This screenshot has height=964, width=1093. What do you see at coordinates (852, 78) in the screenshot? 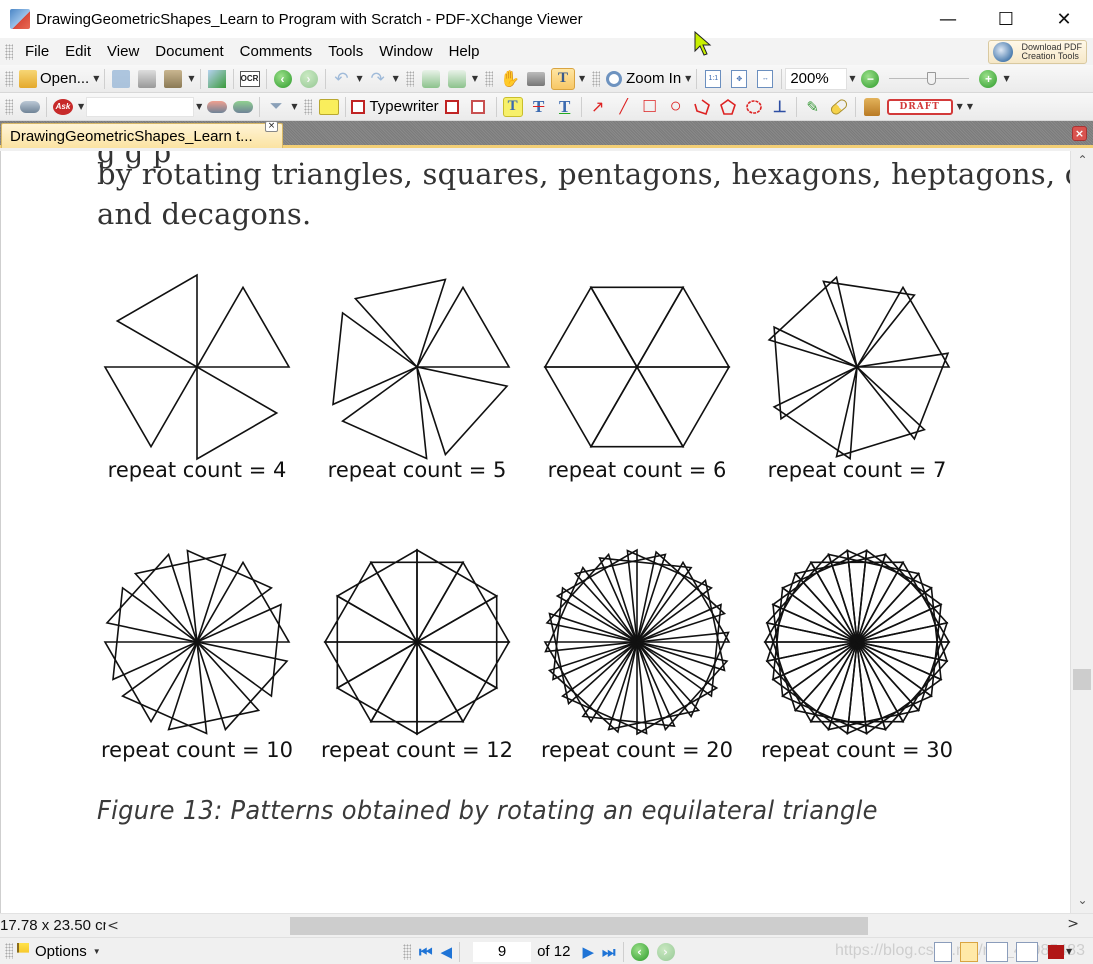
I see `zoom-level-dropdown-arrow: ▼` at bounding box center [852, 78].